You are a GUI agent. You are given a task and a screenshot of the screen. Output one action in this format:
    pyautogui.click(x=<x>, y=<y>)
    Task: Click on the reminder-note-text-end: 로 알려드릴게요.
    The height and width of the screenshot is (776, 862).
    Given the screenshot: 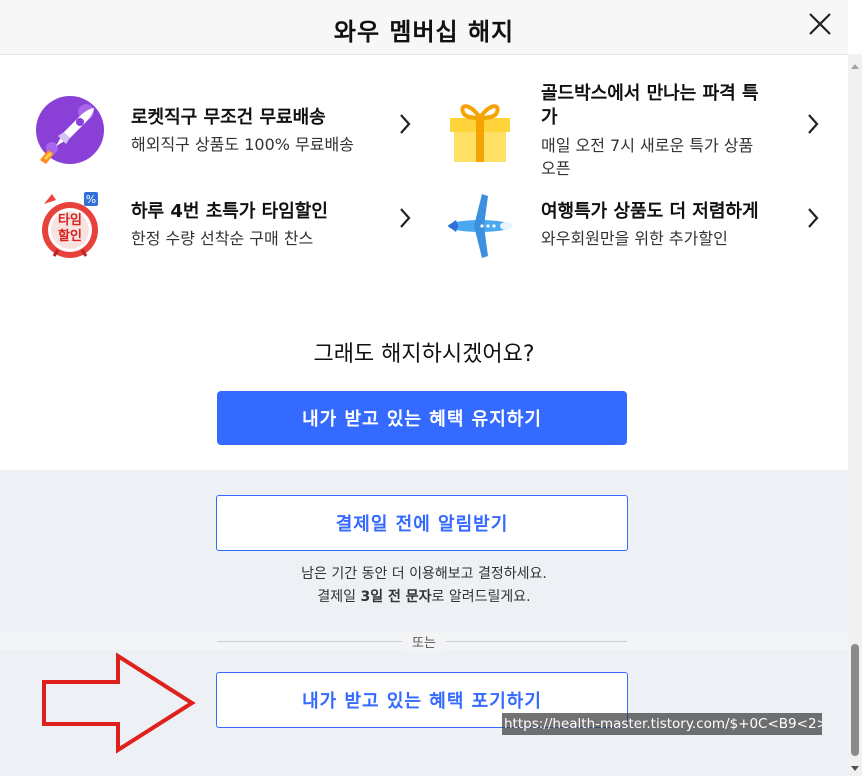 What is the action you would take?
    pyautogui.click(x=481, y=597)
    